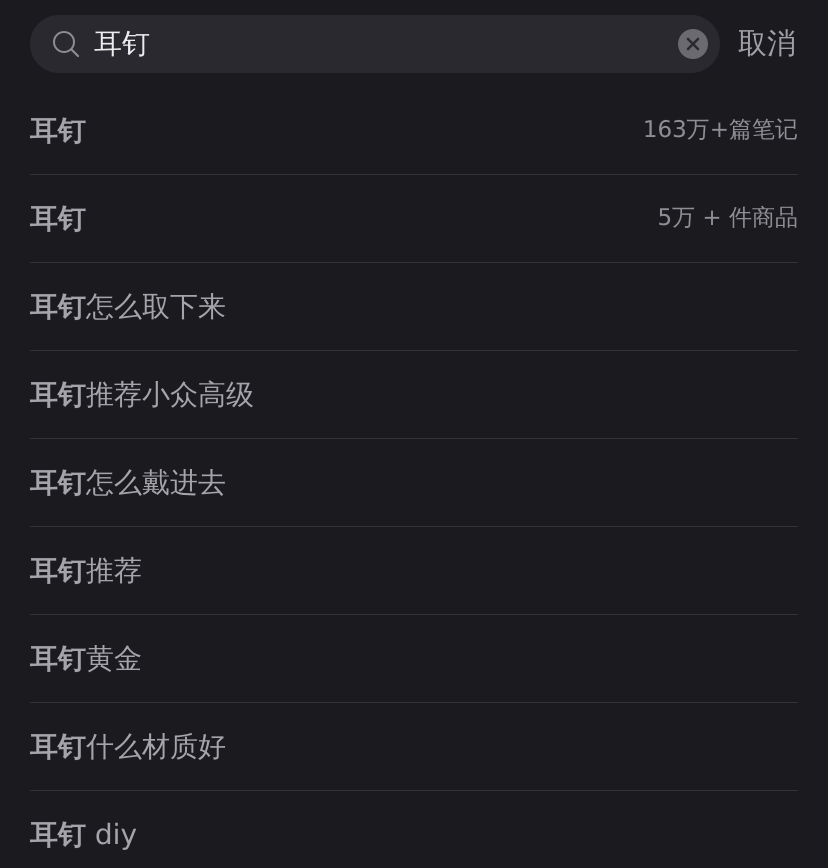 The width and height of the screenshot is (828, 868). I want to click on search-icon, so click(66, 44).